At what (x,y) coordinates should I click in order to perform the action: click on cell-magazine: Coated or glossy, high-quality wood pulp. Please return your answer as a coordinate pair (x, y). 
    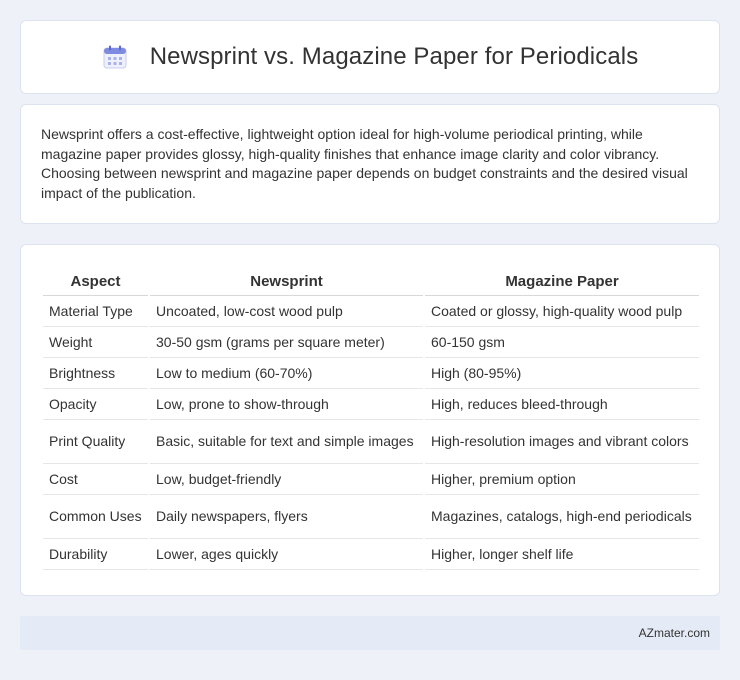
    Looking at the image, I should click on (561, 311).